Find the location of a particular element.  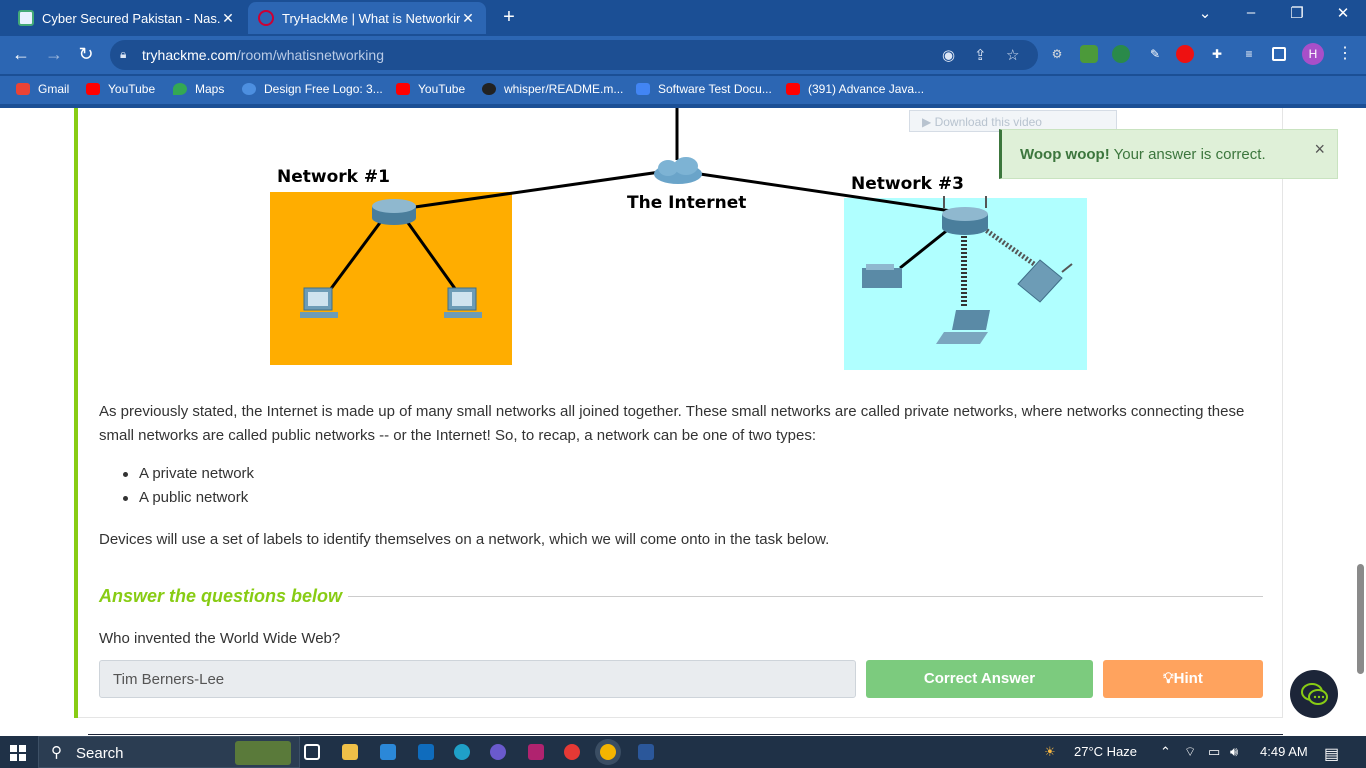

answer-field: Tim Berners-Lee is located at coordinates (477, 679).